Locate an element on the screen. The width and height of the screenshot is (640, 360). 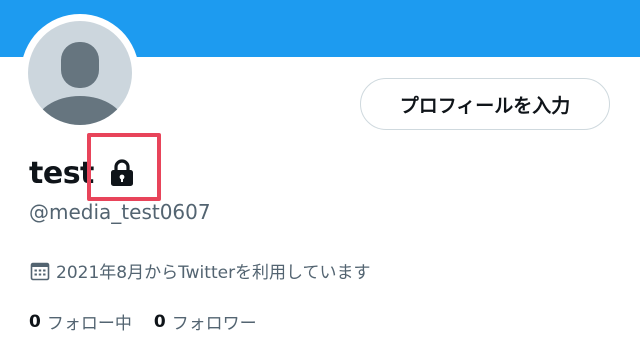
display-name: test is located at coordinates (61, 173).